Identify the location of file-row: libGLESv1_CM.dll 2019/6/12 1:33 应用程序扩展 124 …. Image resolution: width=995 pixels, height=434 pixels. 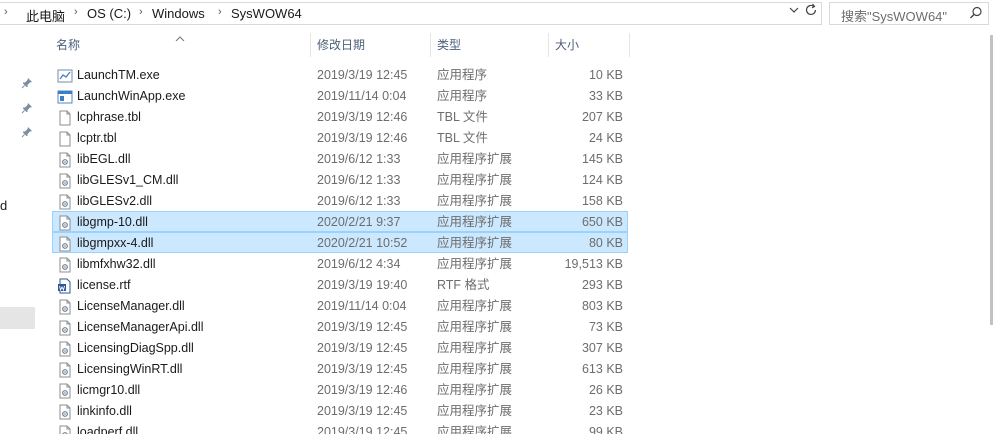
(340, 179).